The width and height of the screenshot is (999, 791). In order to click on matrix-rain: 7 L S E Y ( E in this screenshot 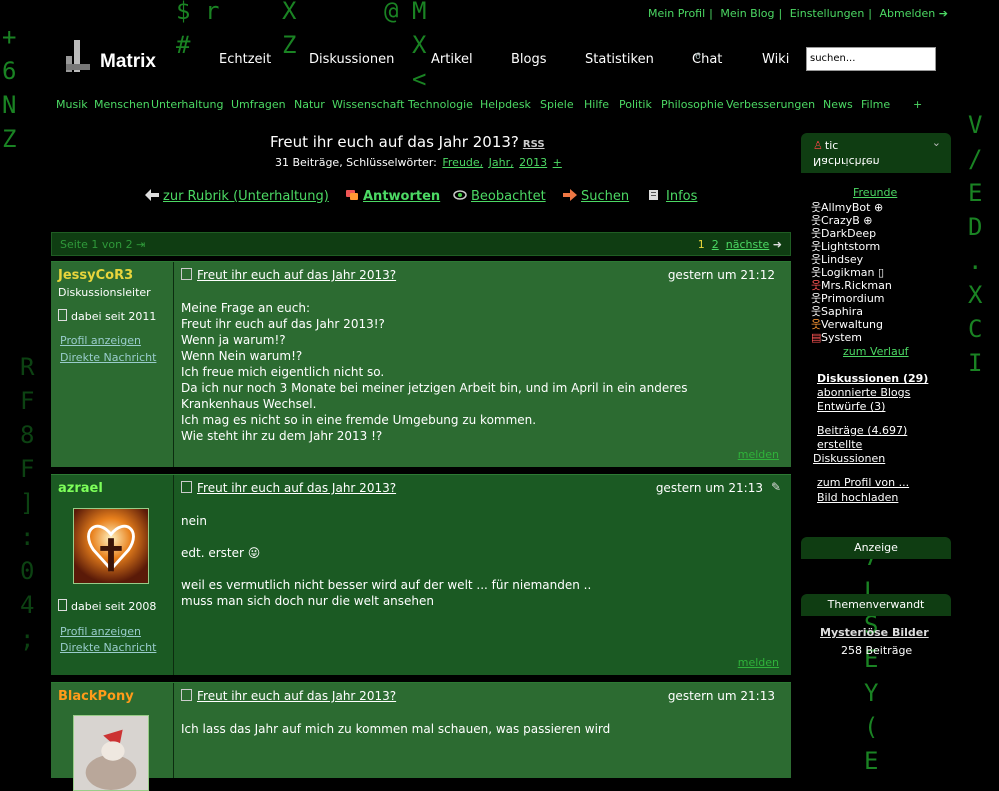, I will do `click(871, 659)`.